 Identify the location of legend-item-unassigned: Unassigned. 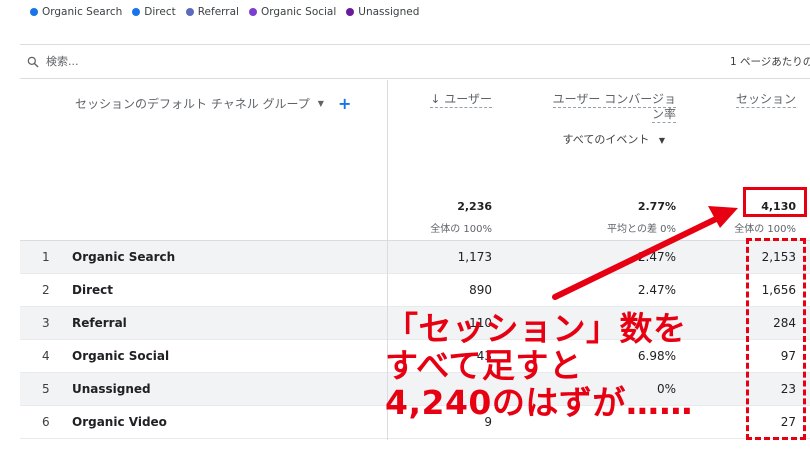
(382, 12).